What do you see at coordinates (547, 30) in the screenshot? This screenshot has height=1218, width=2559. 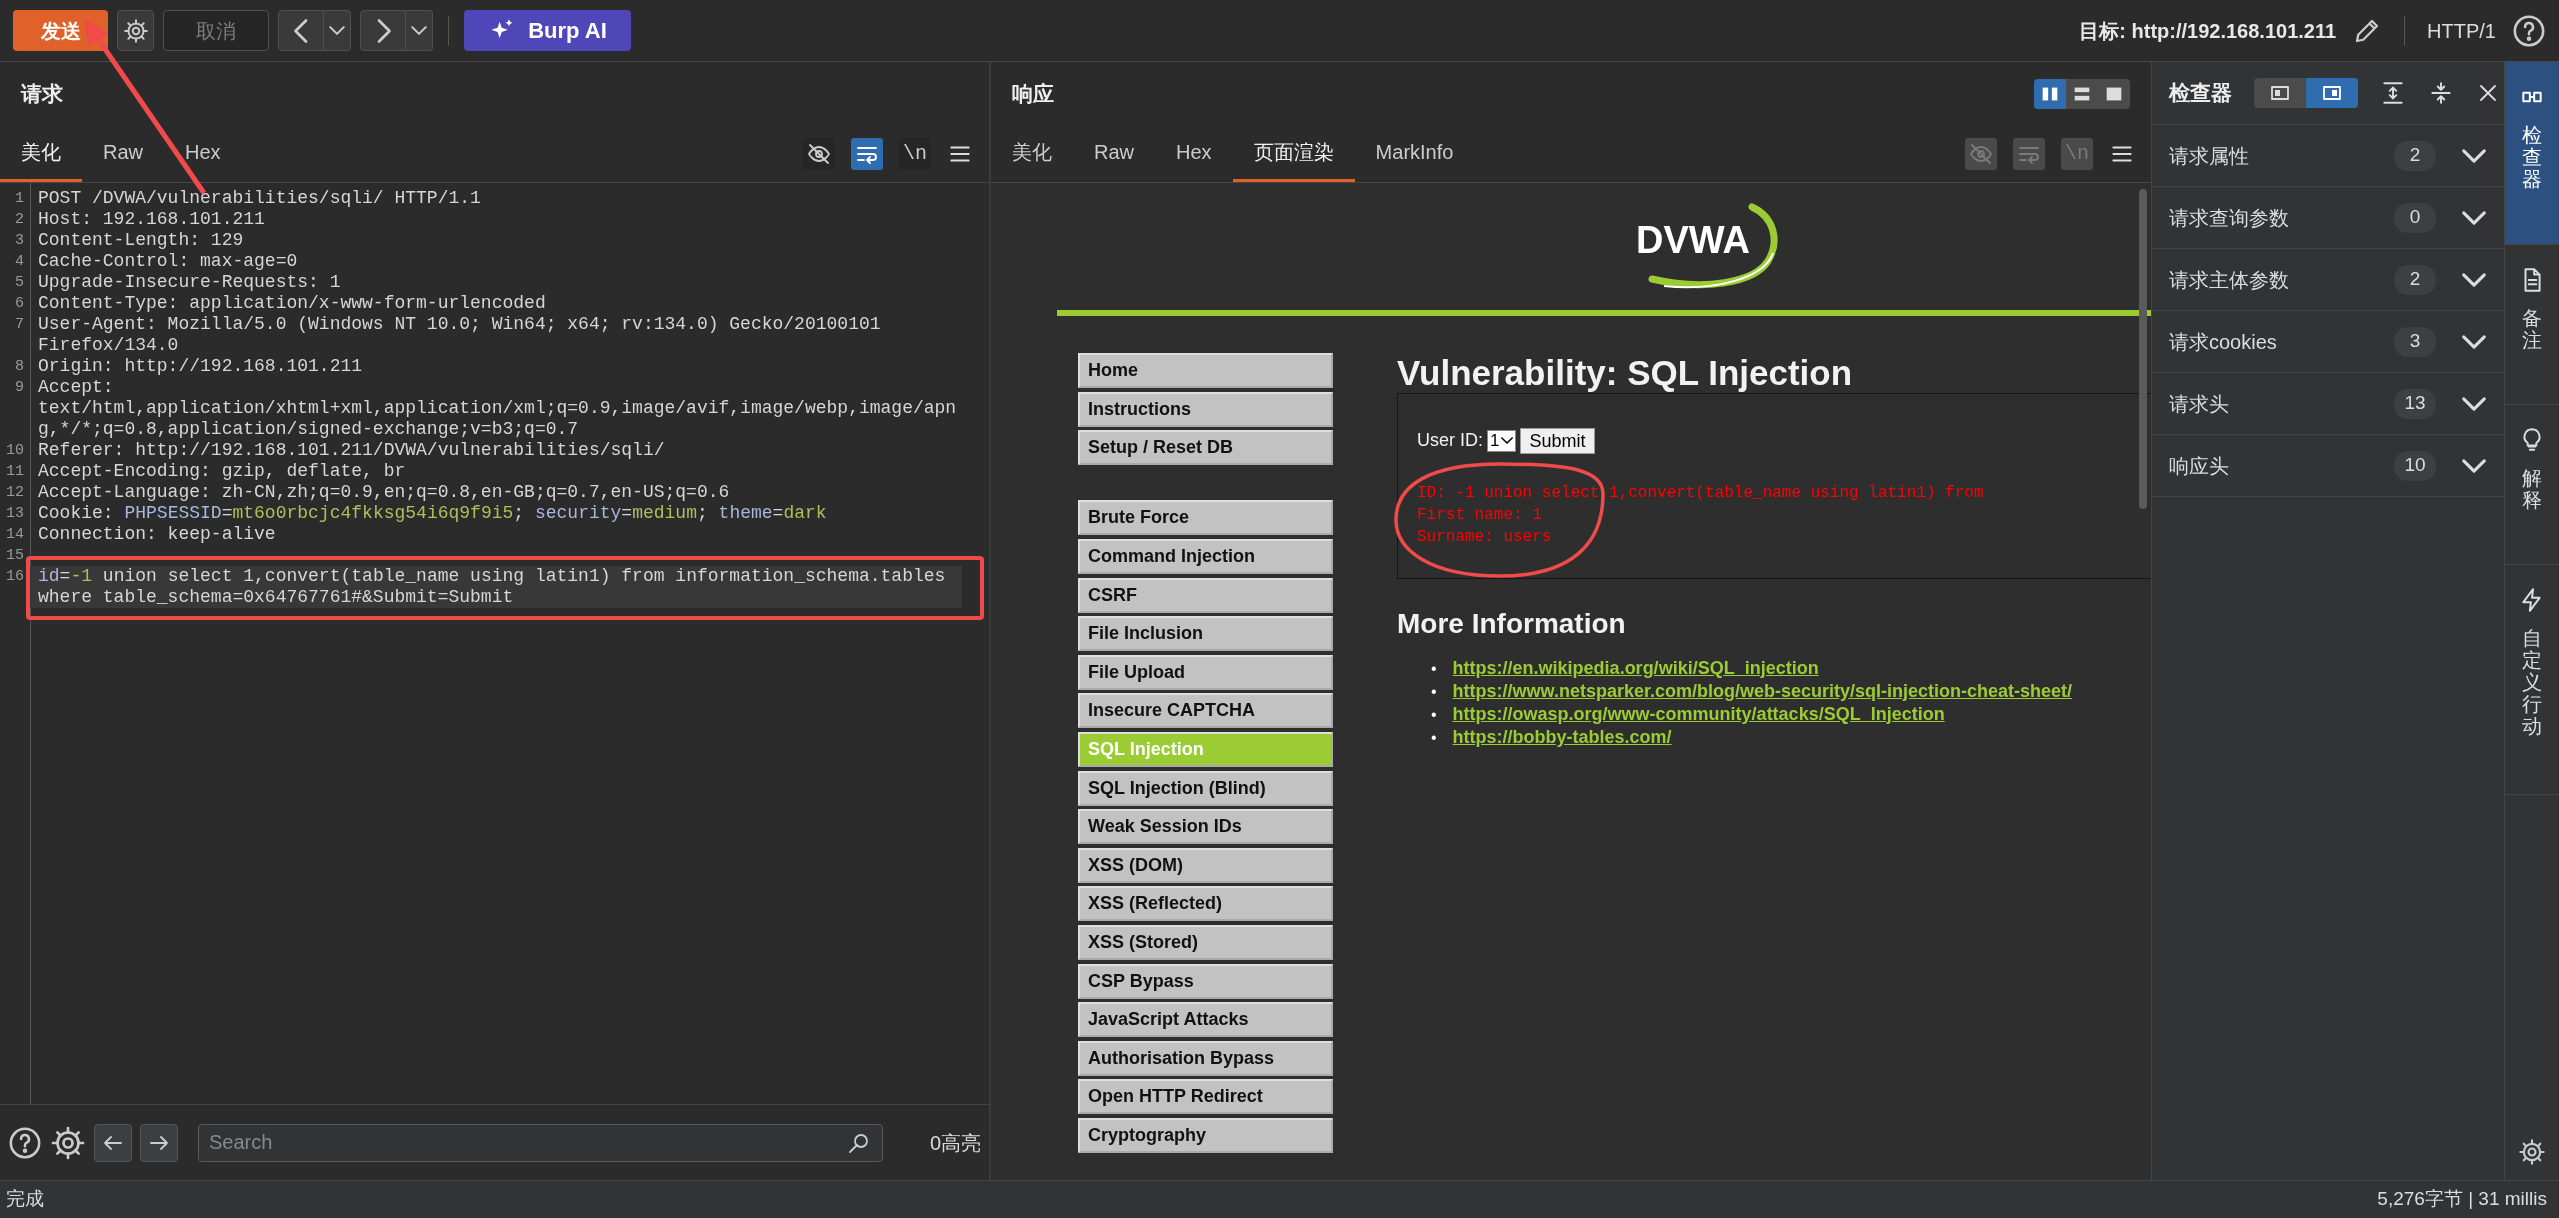 I see `ai-button: Burp AI` at bounding box center [547, 30].